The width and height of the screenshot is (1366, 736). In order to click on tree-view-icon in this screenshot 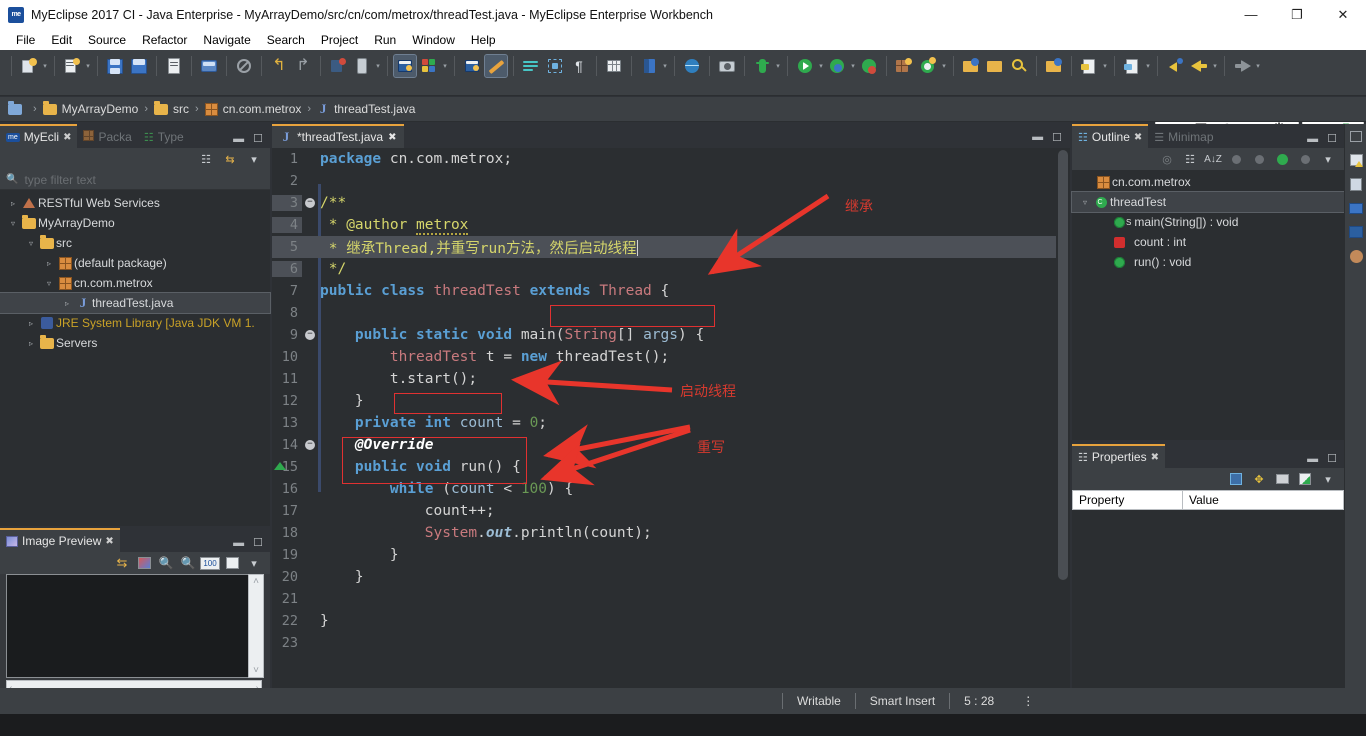, I will do `click(1236, 479)`.